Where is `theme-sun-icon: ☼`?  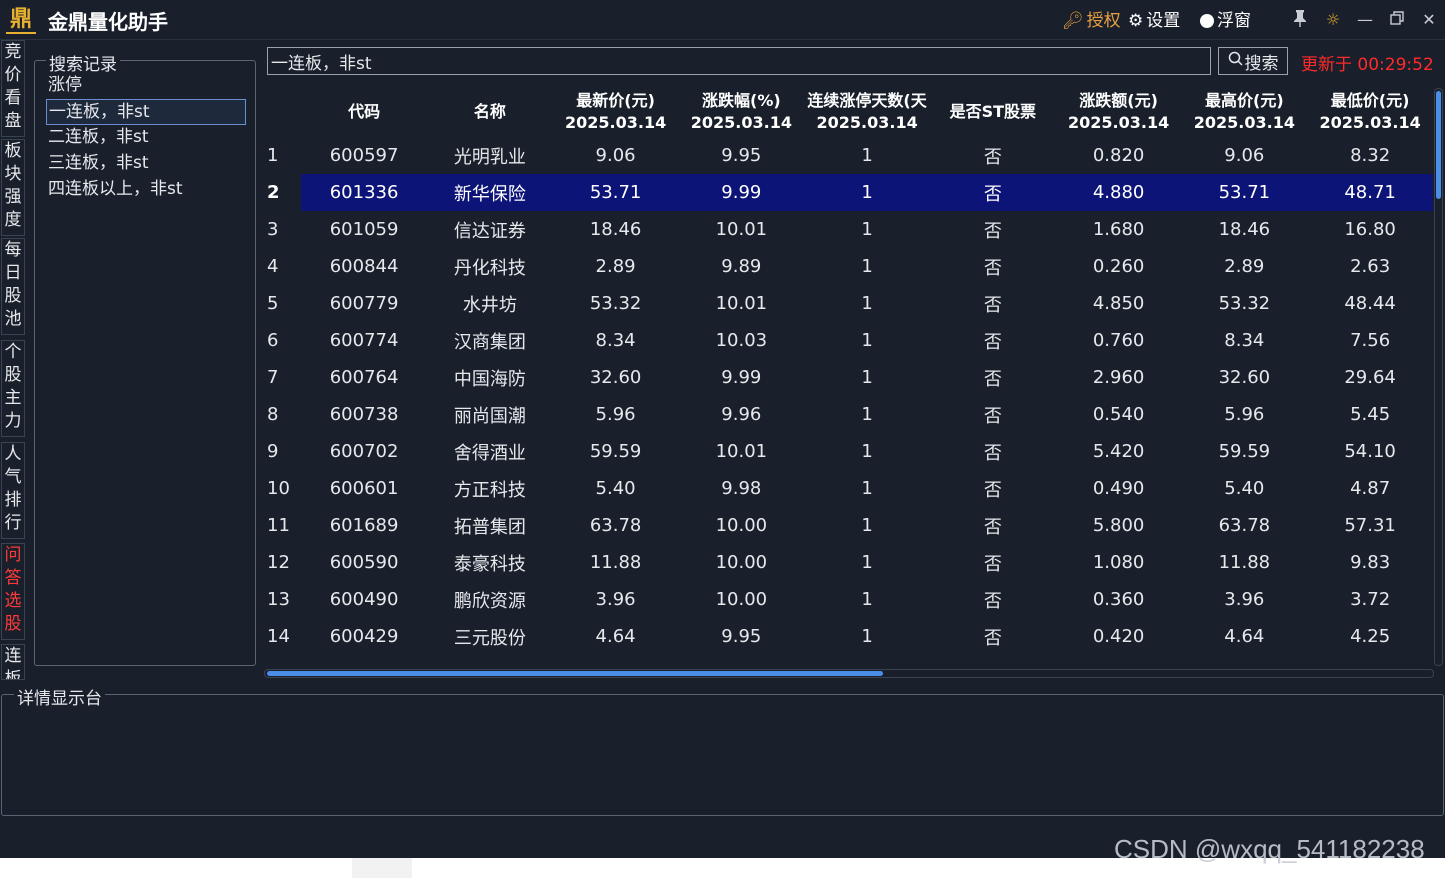 theme-sun-icon: ☼ is located at coordinates (1333, 20).